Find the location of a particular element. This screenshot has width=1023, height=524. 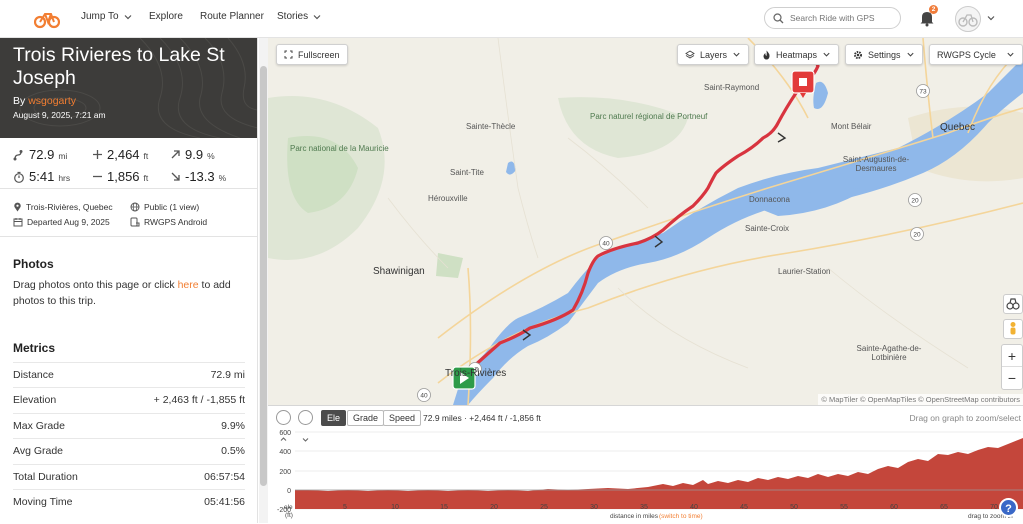

stat-elev-loss: 1,856 ft is located at coordinates (120, 176).